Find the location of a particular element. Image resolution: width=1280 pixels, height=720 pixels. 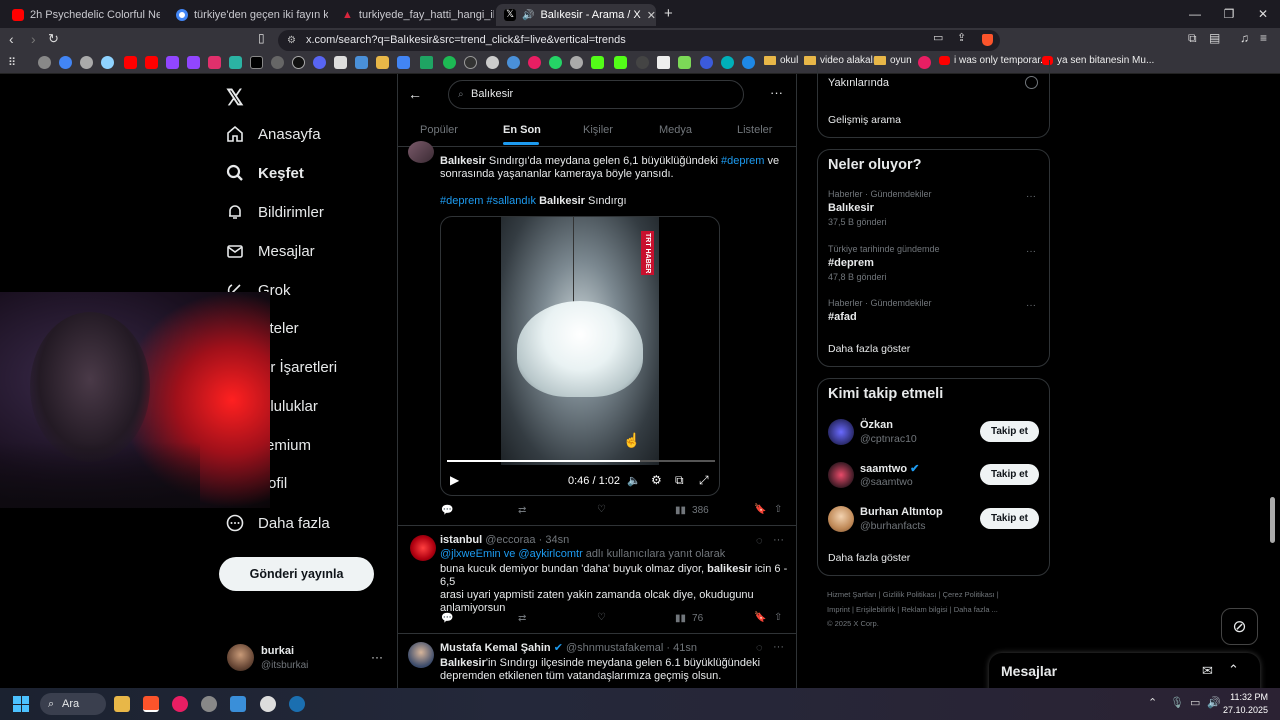

repost-icon: ⇄ is located at coordinates (522, 618).